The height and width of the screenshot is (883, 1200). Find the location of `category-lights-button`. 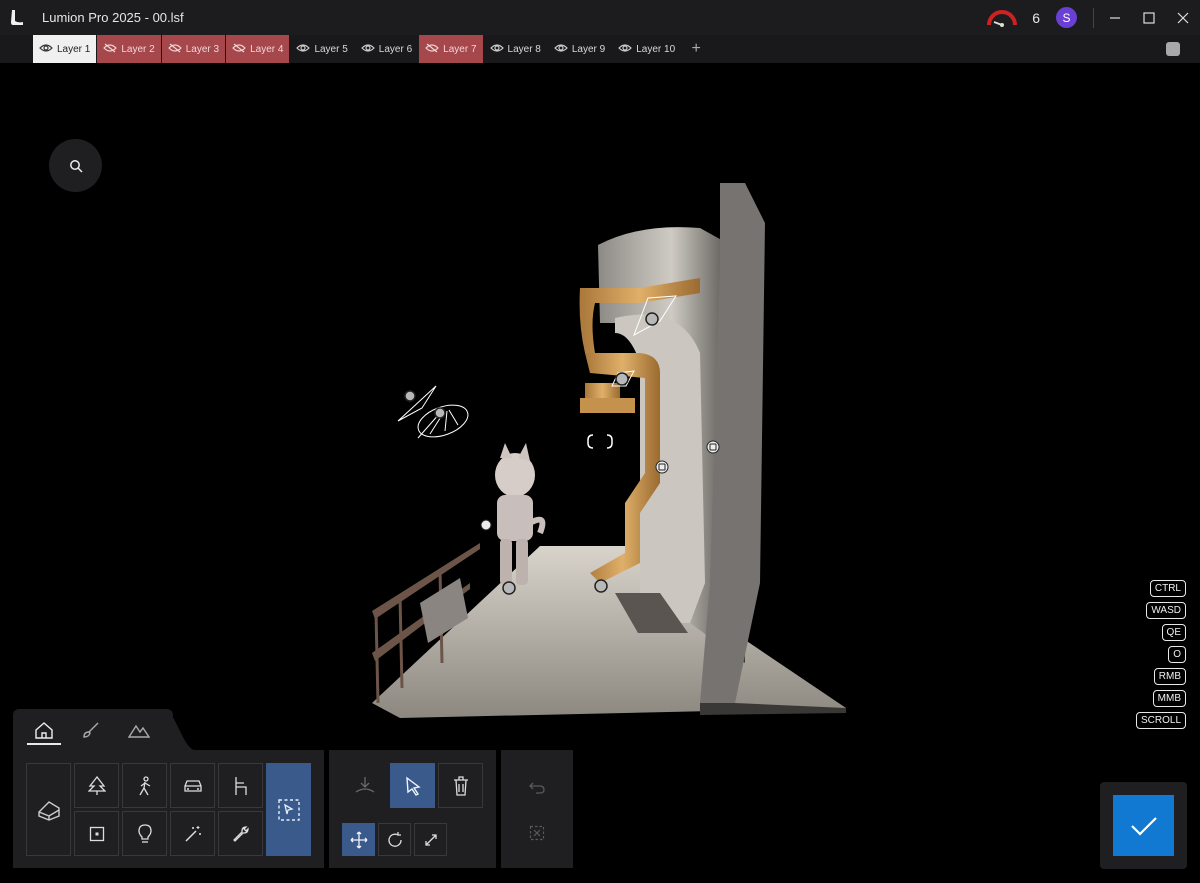

category-lights-button is located at coordinates (144, 833).